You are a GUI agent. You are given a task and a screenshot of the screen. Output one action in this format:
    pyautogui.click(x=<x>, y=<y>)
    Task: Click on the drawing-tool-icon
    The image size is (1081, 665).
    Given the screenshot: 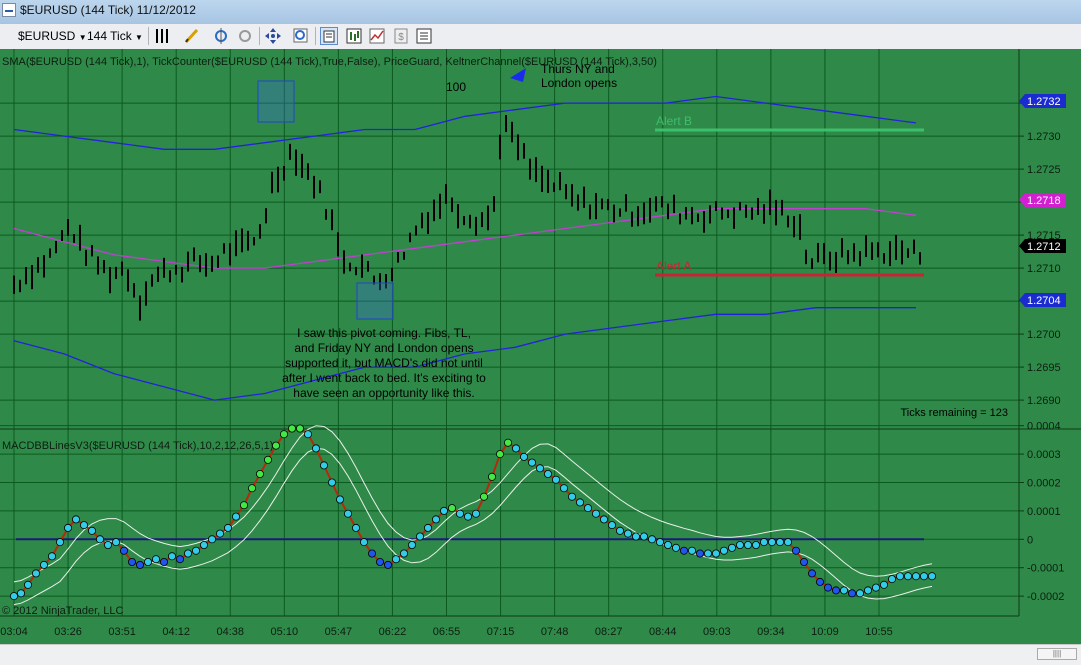 What is the action you would take?
    pyautogui.click(x=192, y=36)
    